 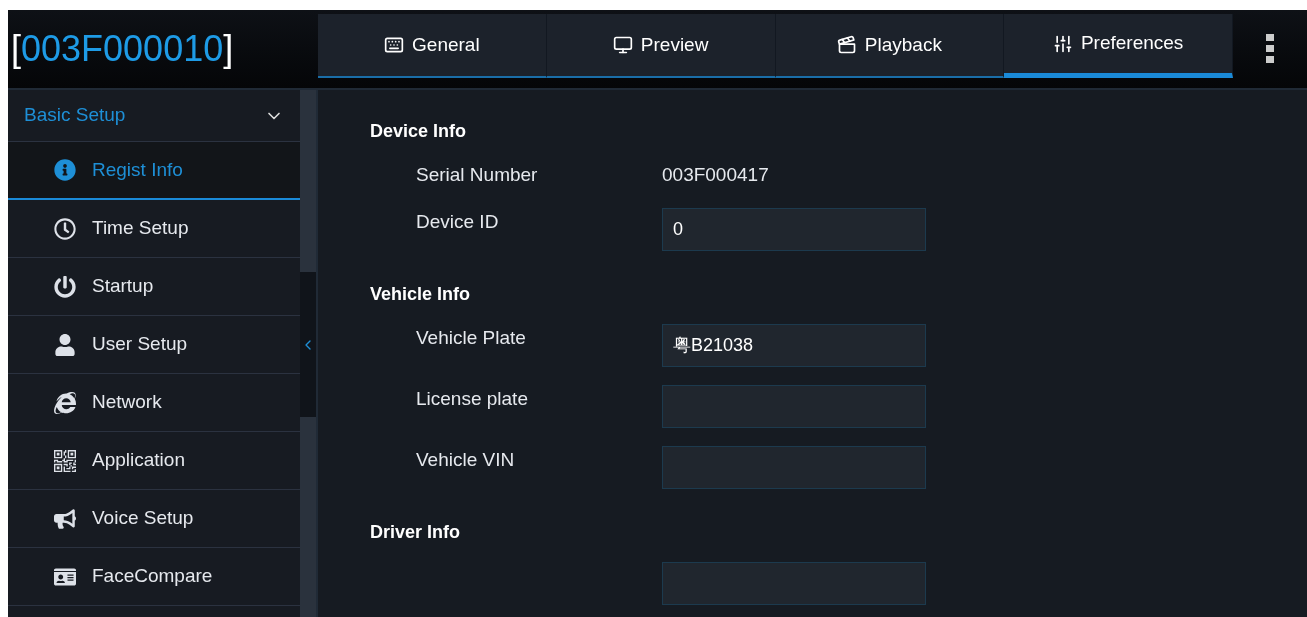 I want to click on tab: Preferences, so click(x=1118, y=46).